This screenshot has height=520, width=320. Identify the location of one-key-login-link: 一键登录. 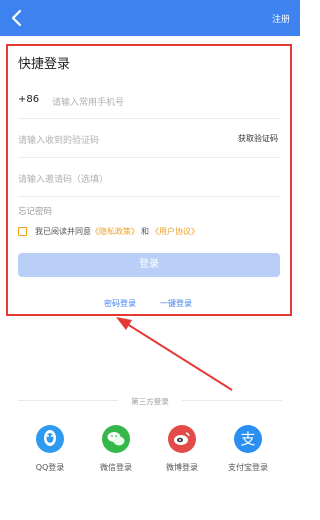
(176, 303).